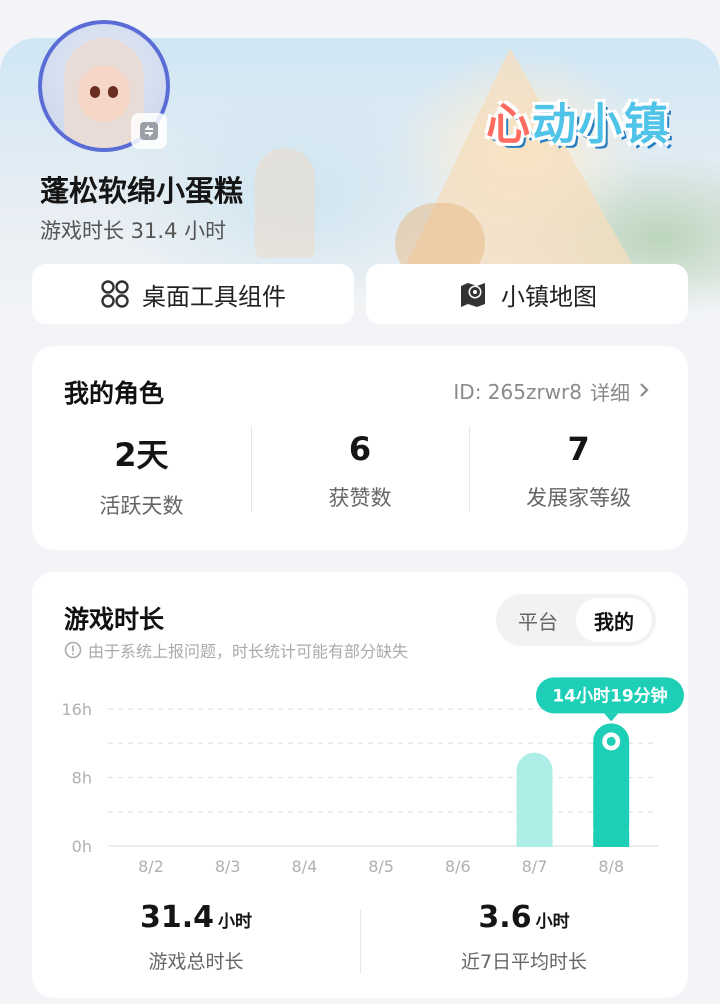 The height and width of the screenshot is (1004, 720). I want to click on stat-value: 2天, so click(141, 455).